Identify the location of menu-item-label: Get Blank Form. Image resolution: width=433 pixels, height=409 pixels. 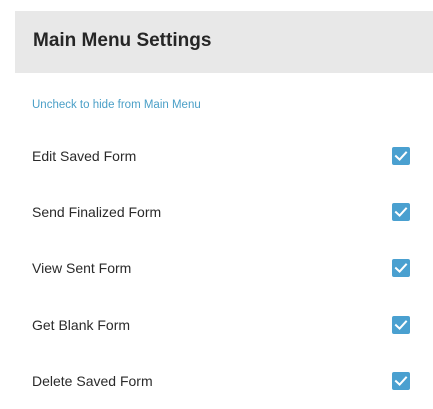
(81, 325).